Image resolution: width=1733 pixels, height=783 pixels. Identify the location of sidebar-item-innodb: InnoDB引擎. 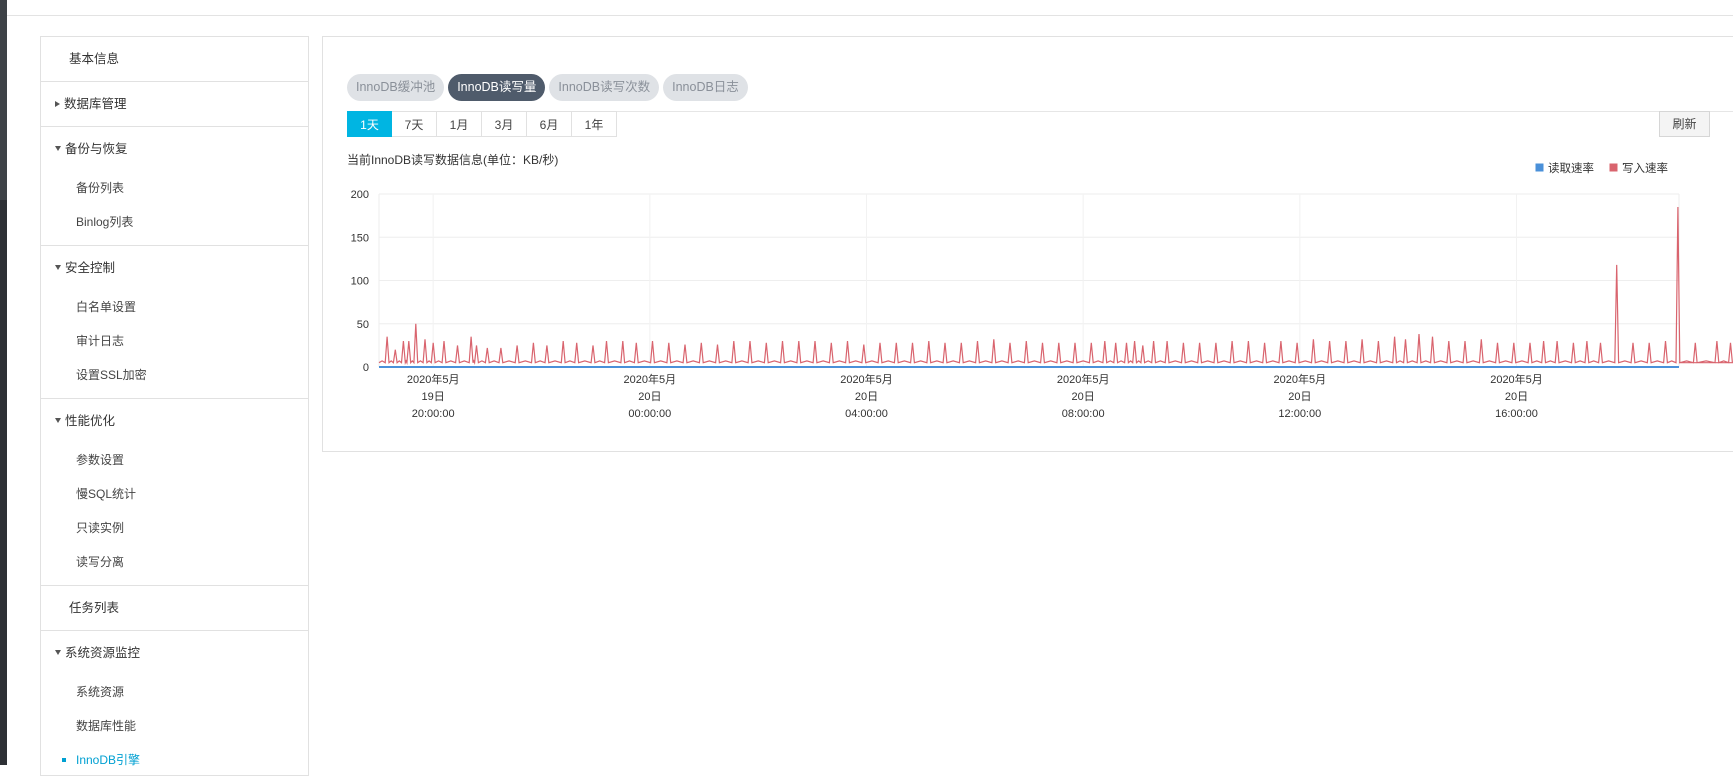
(174, 760).